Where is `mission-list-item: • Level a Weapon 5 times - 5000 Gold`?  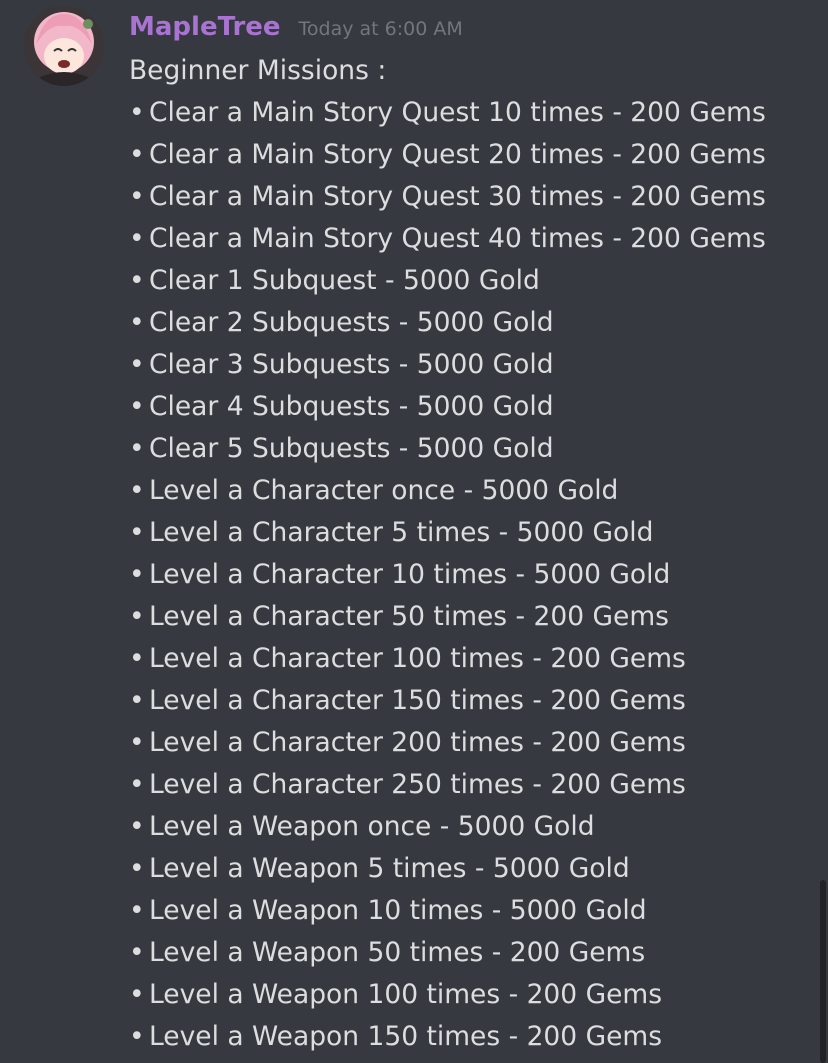
mission-list-item: • Level a Weapon 5 times - 5000 Gold is located at coordinates (469, 869).